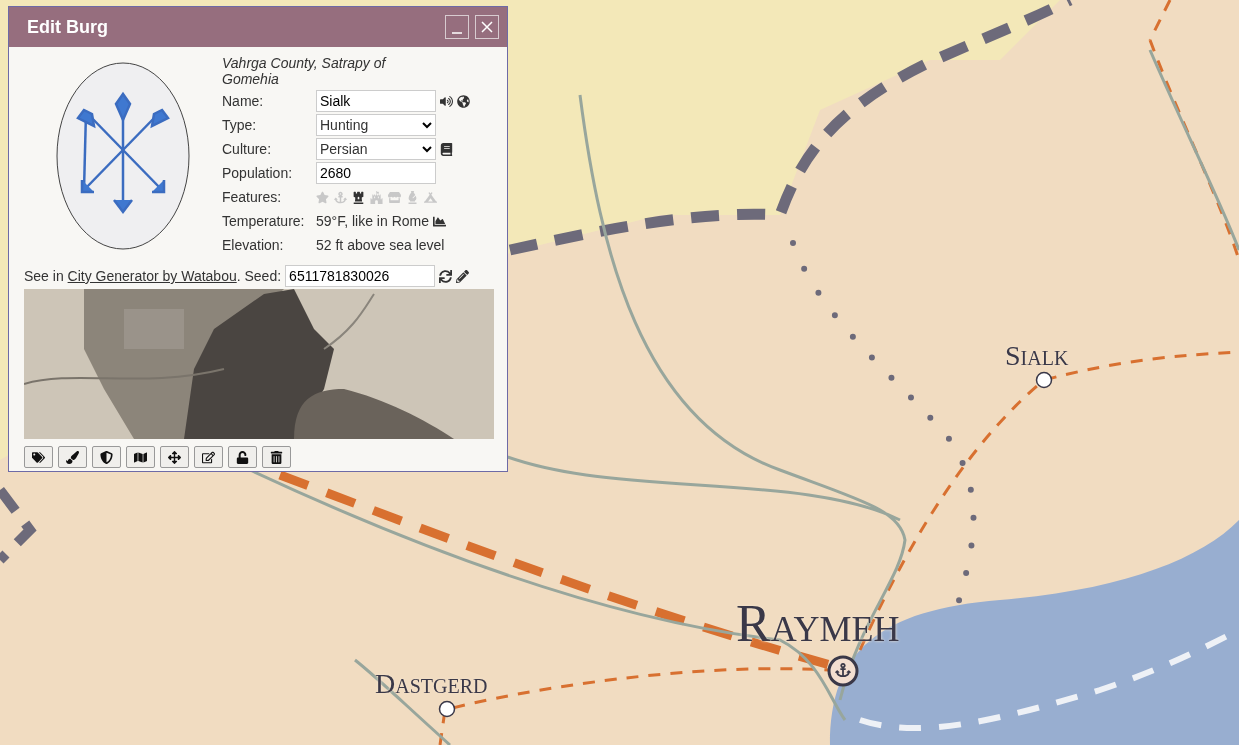  Describe the element at coordinates (818, 624) in the screenshot. I see `town-label: Raymeh` at that location.